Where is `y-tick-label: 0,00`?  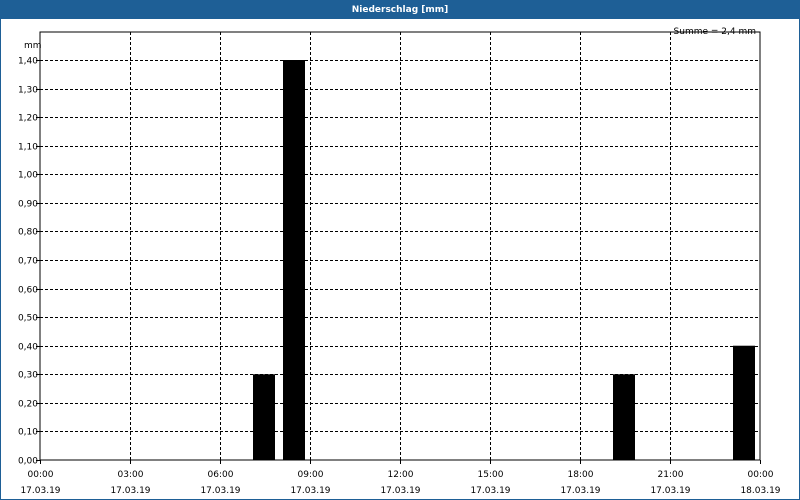 y-tick-label: 0,00 is located at coordinates (28, 462).